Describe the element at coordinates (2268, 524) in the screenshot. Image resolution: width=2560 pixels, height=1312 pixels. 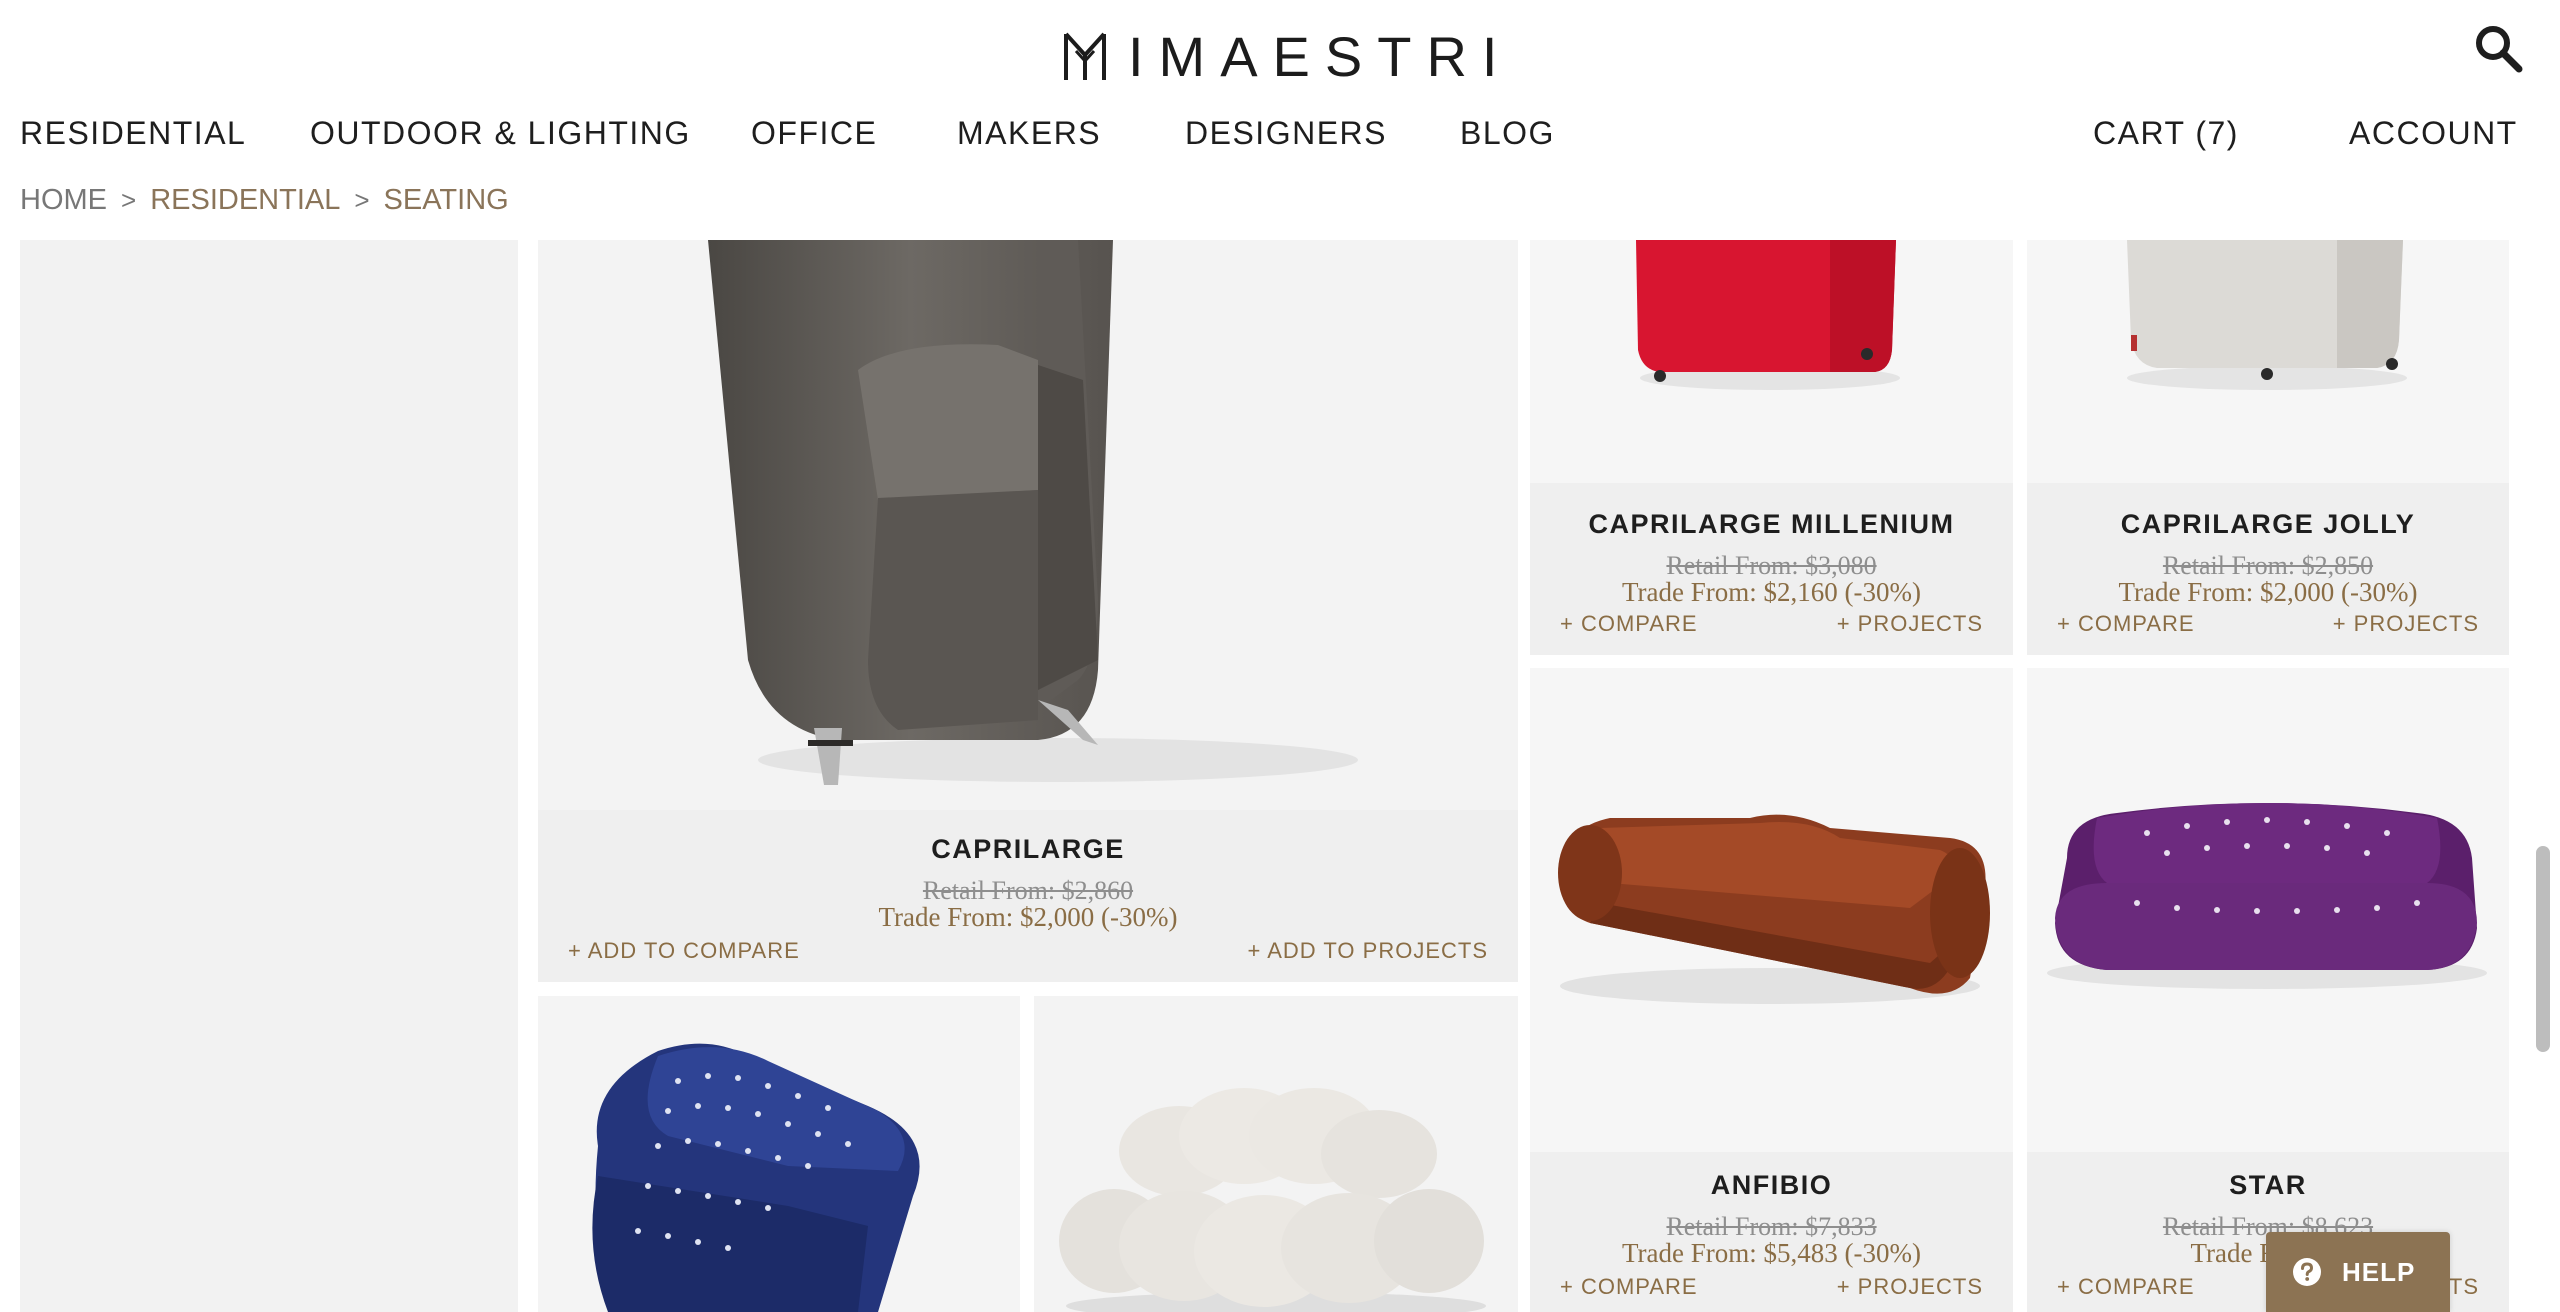
I see `product-name: CAPRILARGE JOLLY` at that location.